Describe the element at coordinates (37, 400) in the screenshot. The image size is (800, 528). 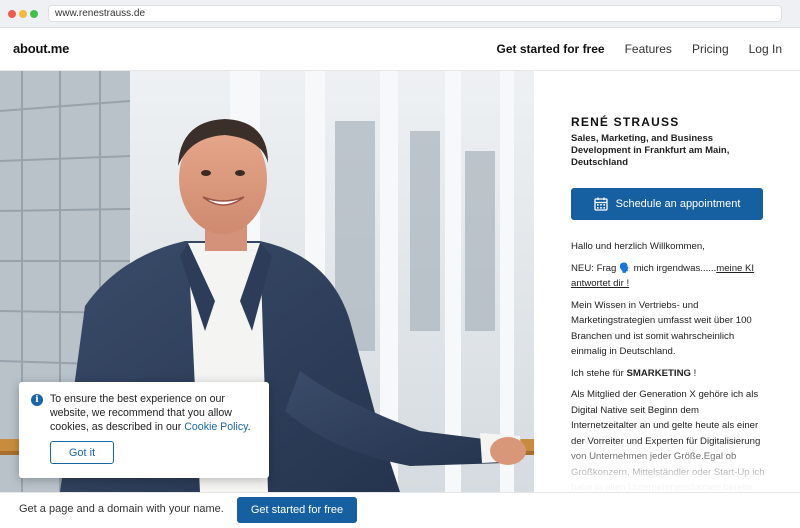
I see `info-icon: i` at that location.